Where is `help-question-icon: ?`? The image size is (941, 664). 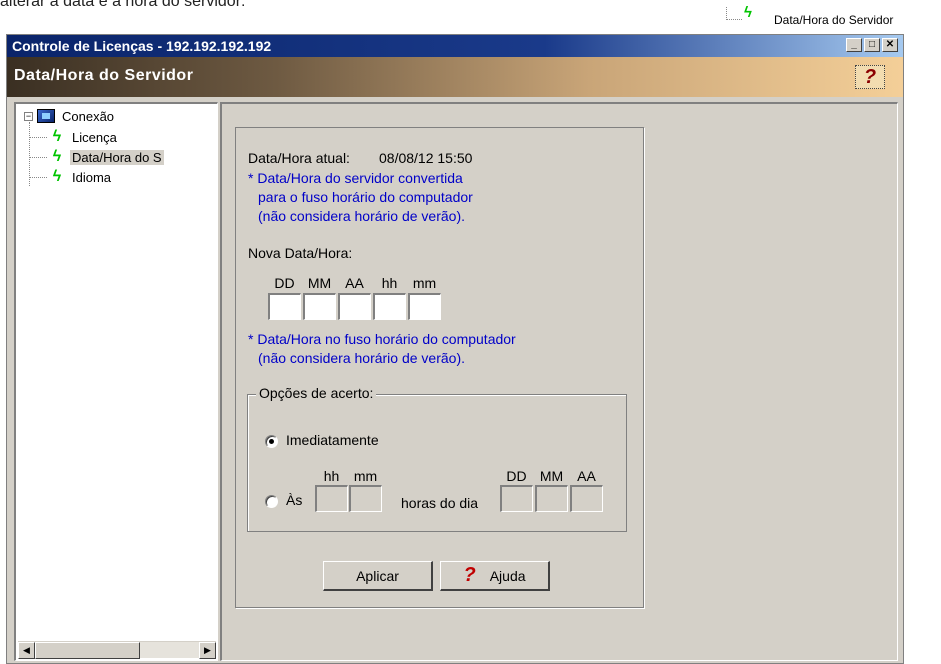 help-question-icon: ? is located at coordinates (469, 575).